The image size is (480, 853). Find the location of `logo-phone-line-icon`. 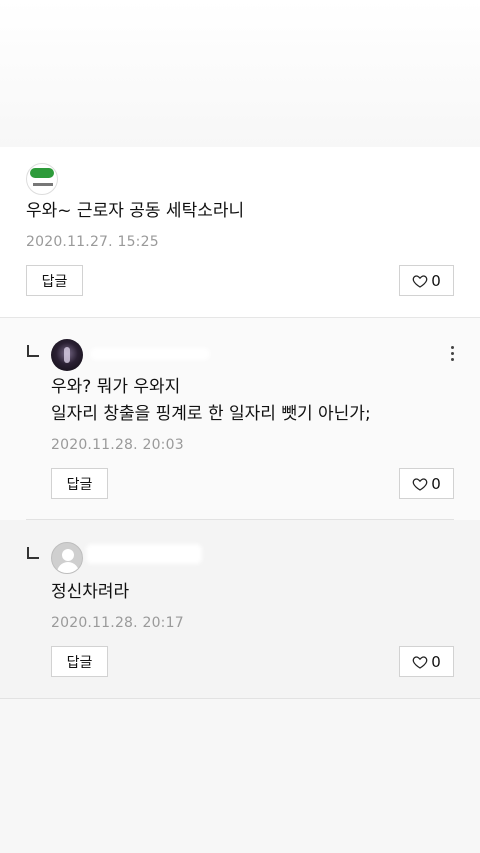

logo-phone-line-icon is located at coordinates (43, 184).